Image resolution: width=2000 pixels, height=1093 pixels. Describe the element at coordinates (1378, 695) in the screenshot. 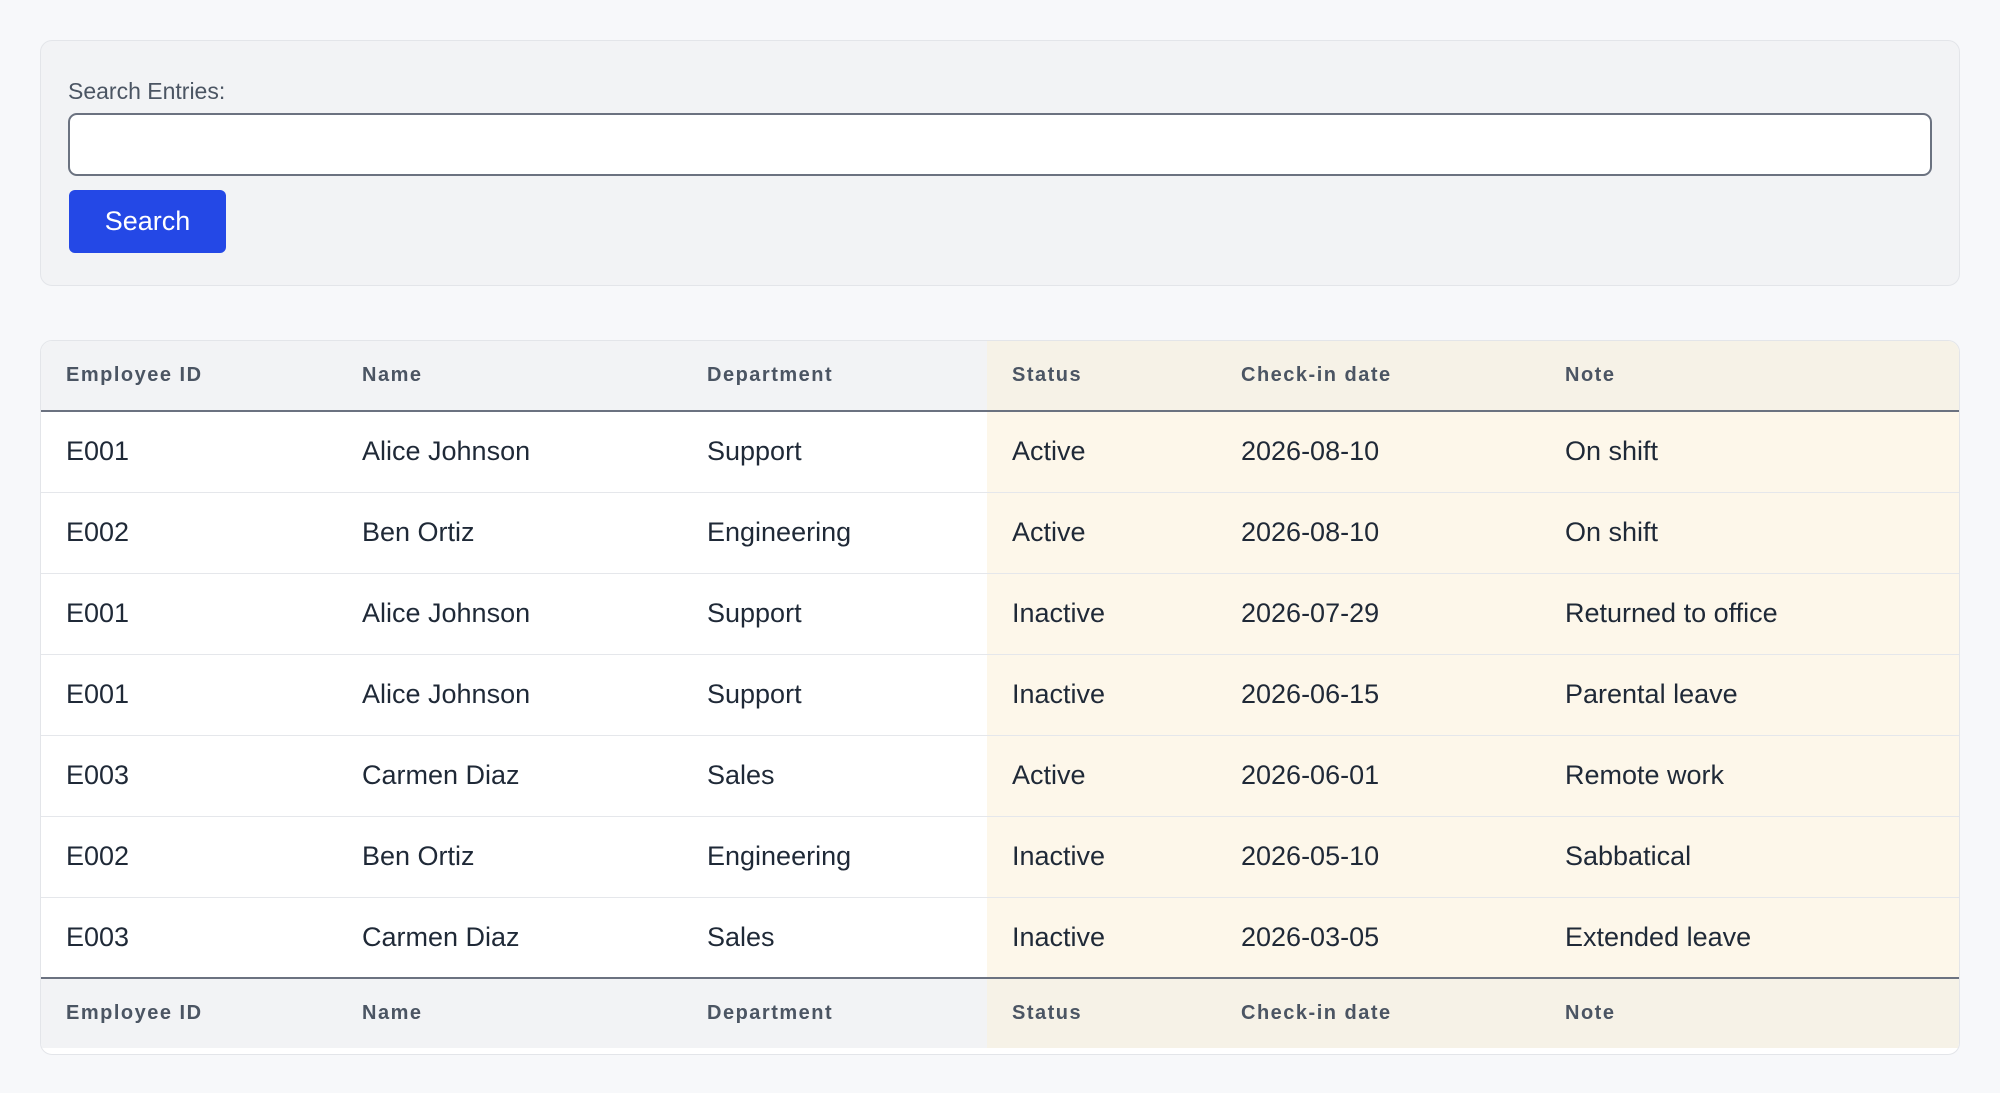

I see `cell-check-in-date: 2026-06-15` at that location.